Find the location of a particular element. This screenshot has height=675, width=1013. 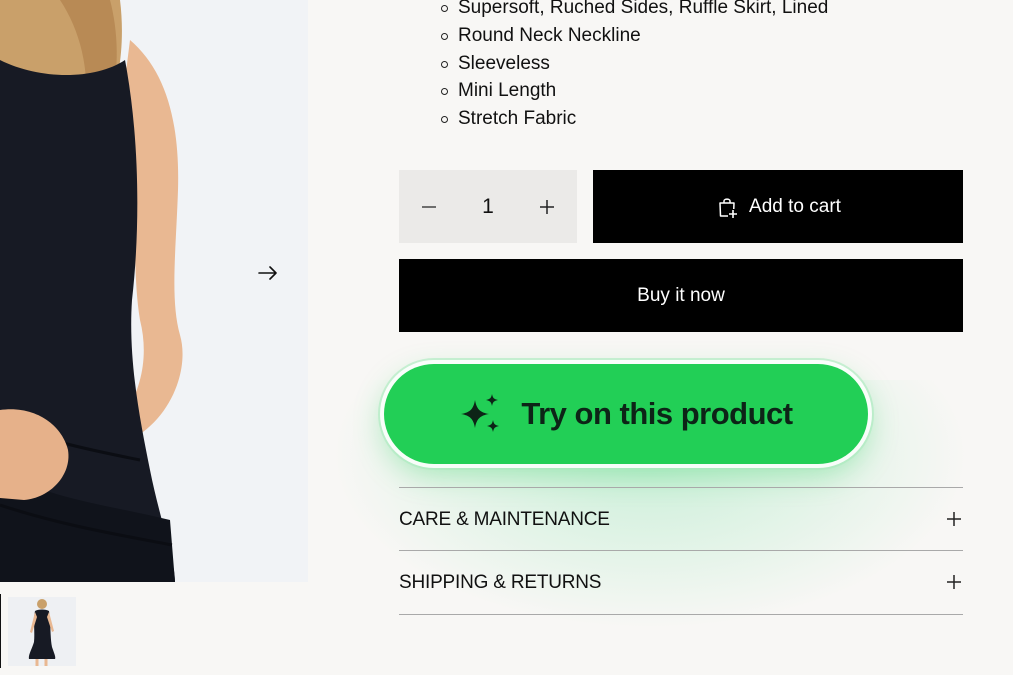

buy-now-button: Buy it now is located at coordinates (681, 295).